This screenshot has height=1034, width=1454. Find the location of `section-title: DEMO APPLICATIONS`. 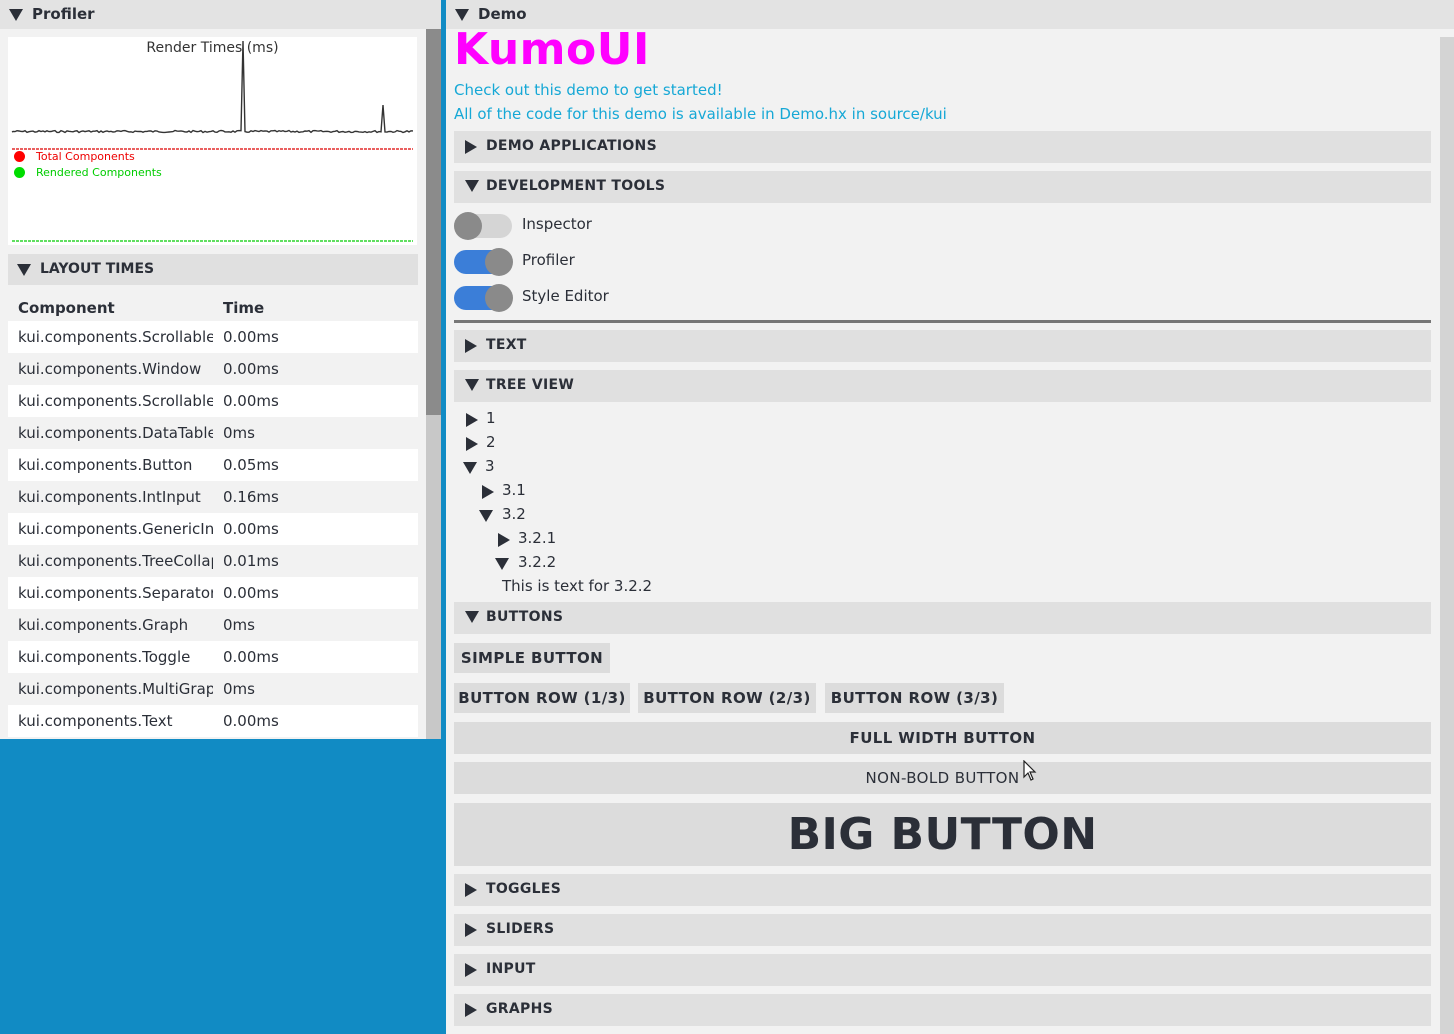

section-title: DEMO APPLICATIONS is located at coordinates (571, 146).